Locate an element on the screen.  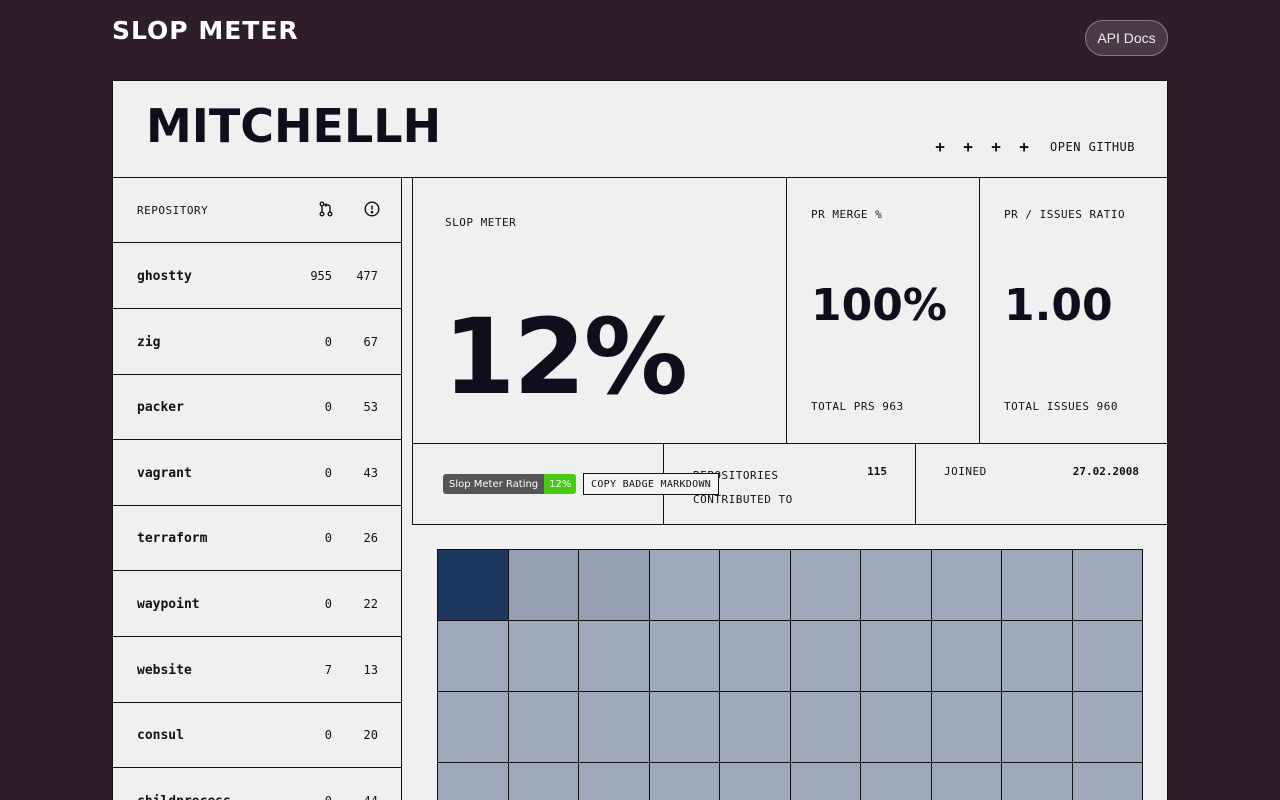
repository-name: terraform is located at coordinates (172, 539).